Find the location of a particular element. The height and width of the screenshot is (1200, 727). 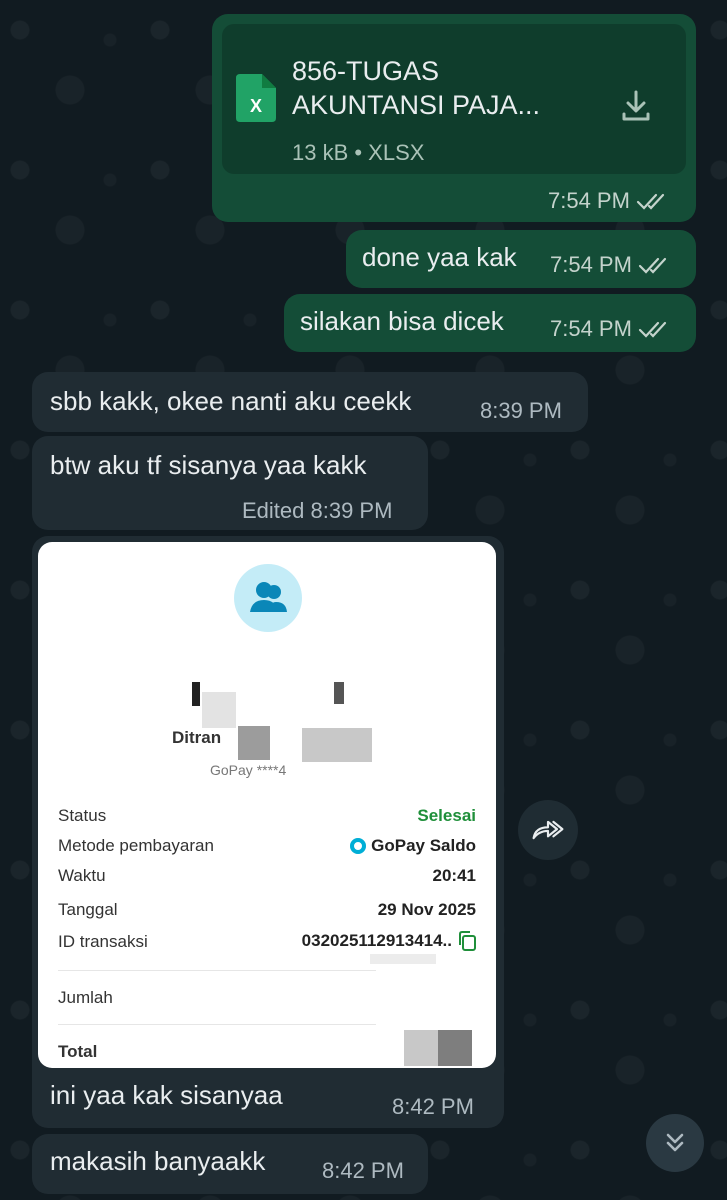

scroll-down-icon is located at coordinates (675, 1142).